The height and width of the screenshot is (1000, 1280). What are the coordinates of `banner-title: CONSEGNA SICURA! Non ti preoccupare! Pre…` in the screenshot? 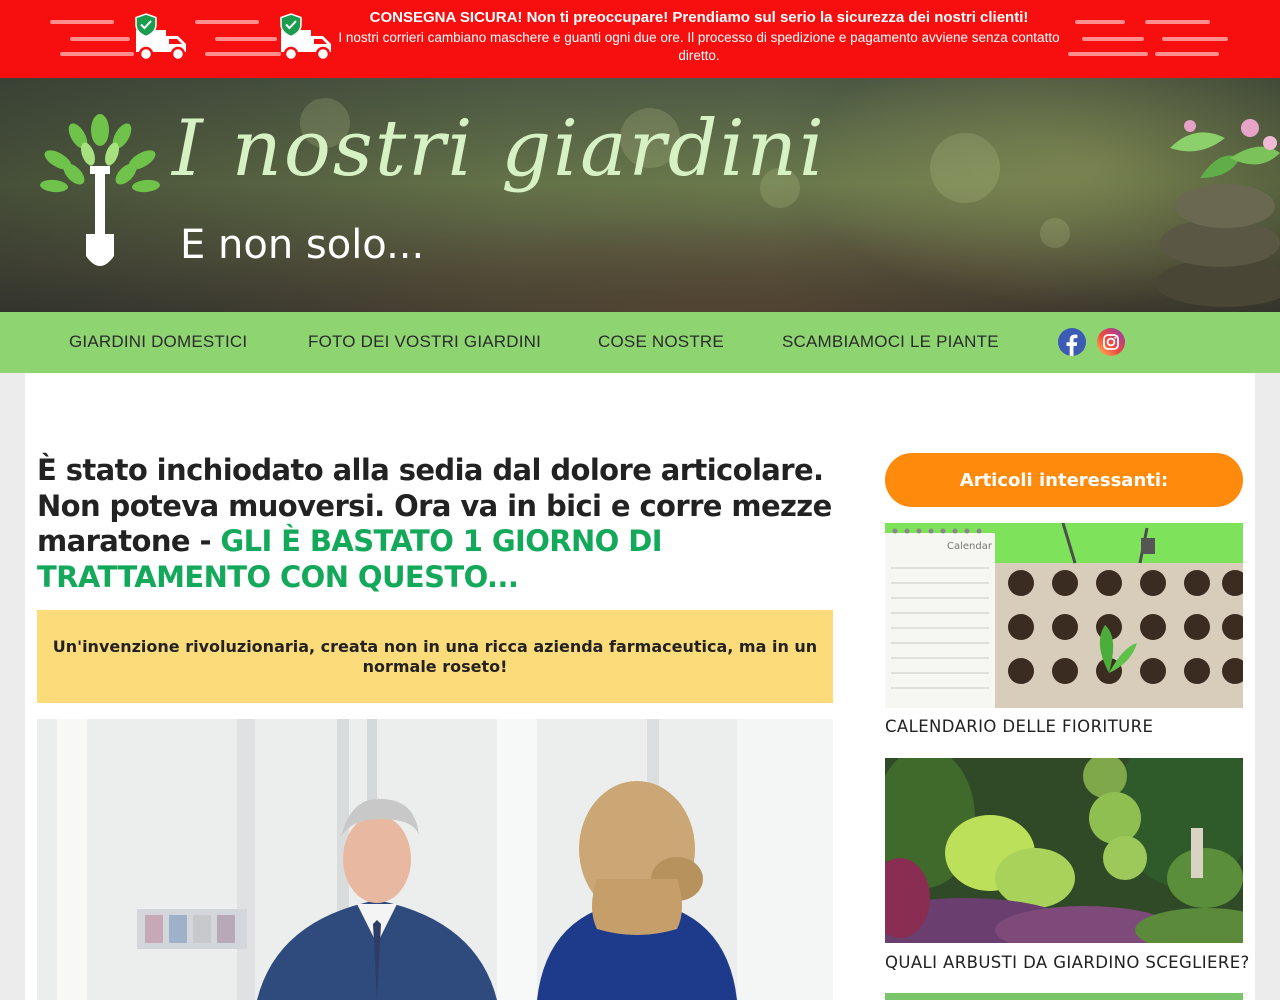 It's located at (699, 17).